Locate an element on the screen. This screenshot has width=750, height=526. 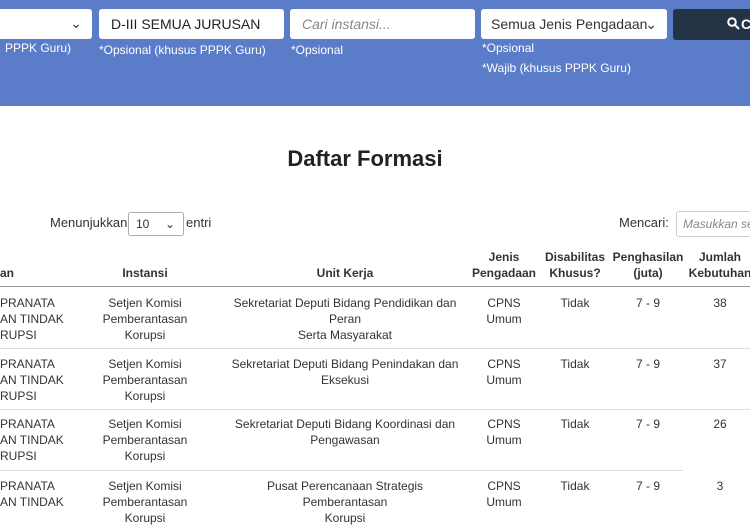
cell-text-line: Sekretariat Deputi Bidang Penindakan dan is located at coordinates (345, 364).